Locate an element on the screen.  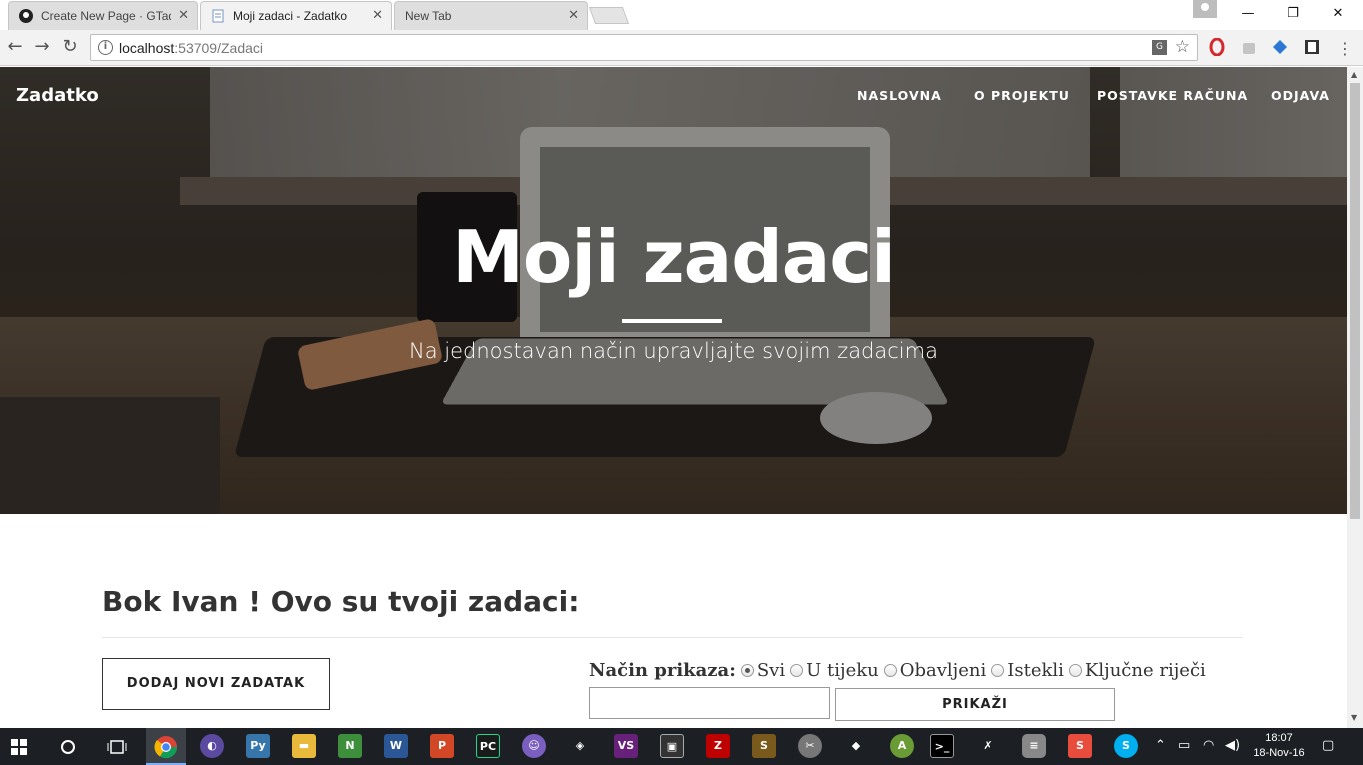
radio-obavljeni is located at coordinates (890, 670).